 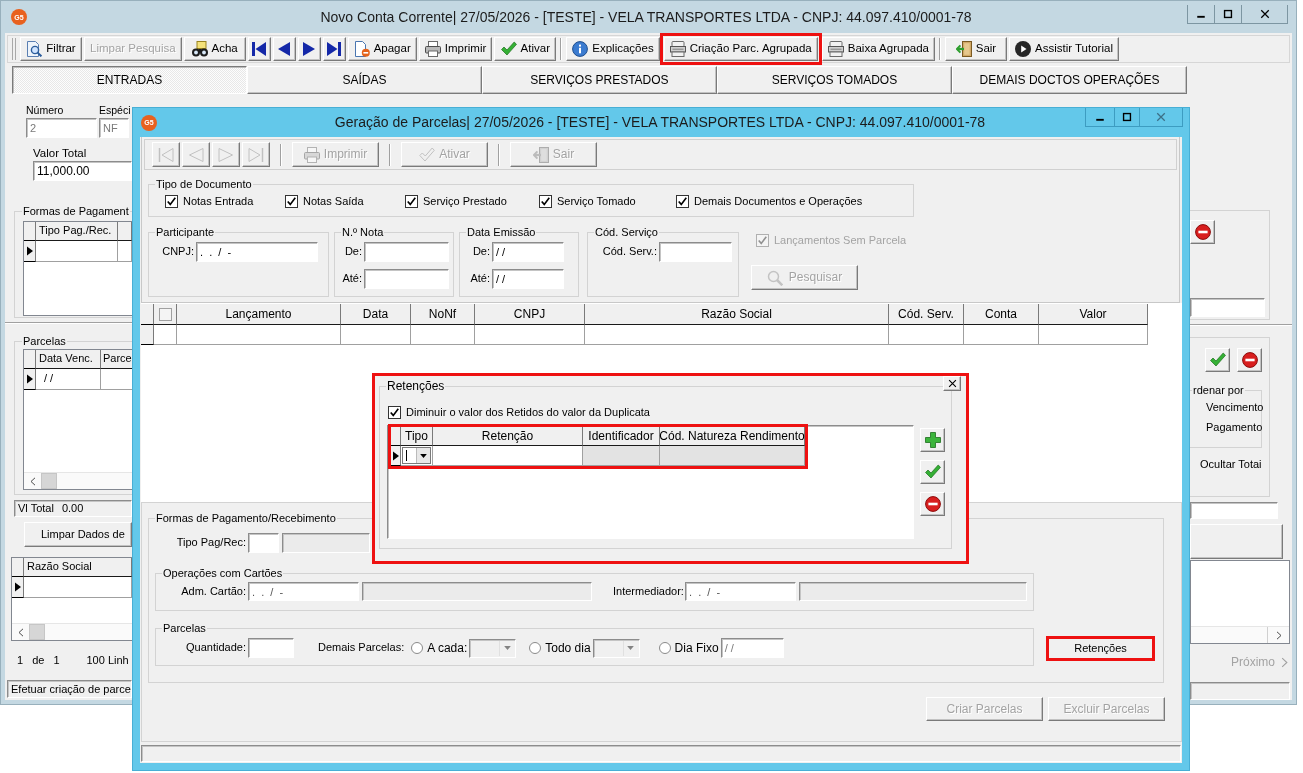 I want to click on group-title: Retenções, so click(x=416, y=386).